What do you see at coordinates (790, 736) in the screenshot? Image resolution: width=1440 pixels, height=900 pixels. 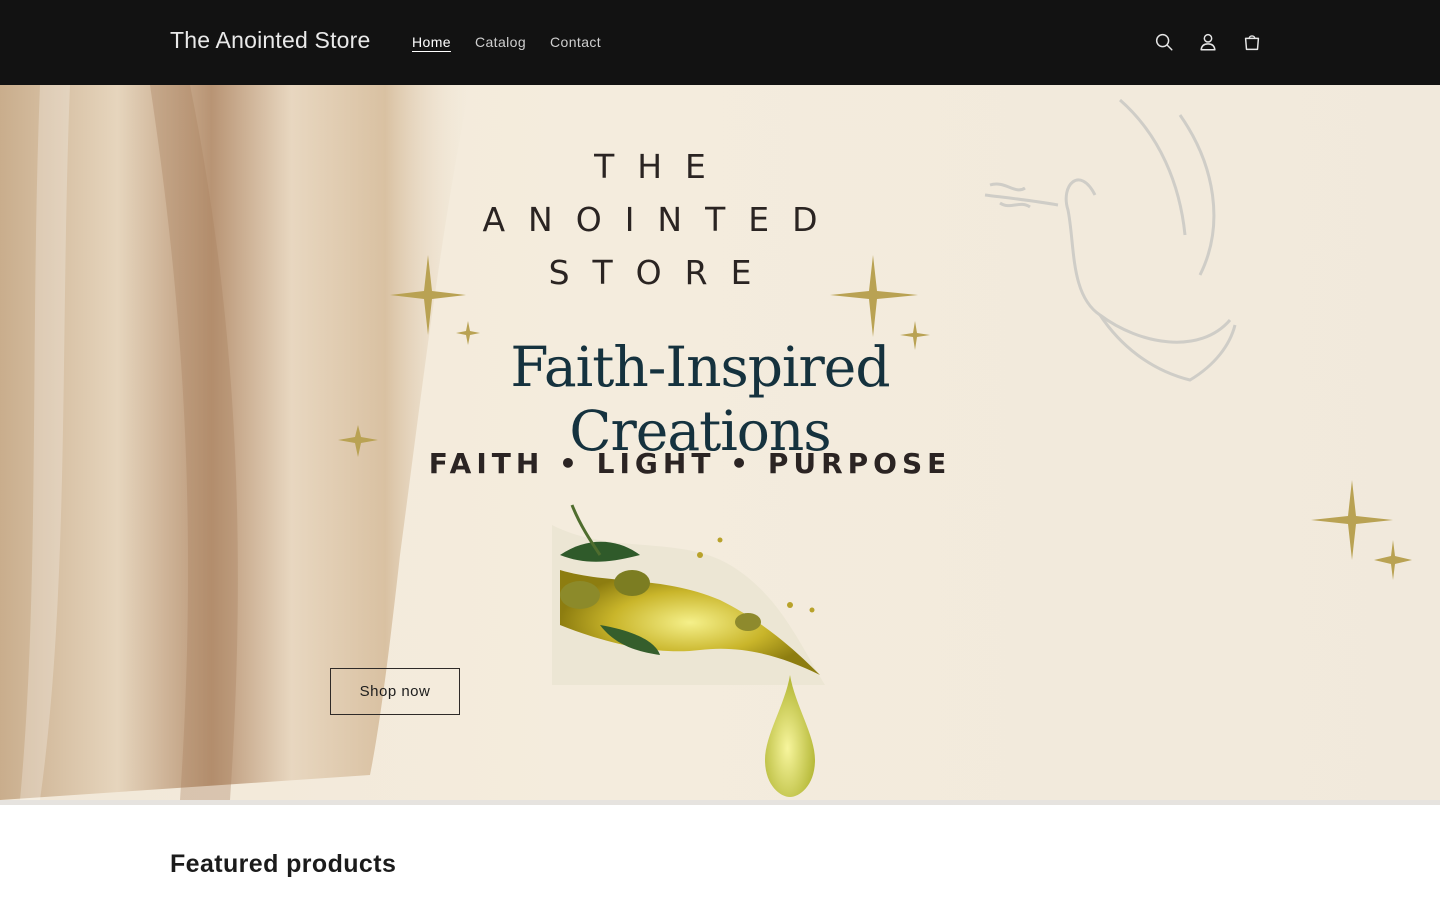 I see `oil-drop` at bounding box center [790, 736].